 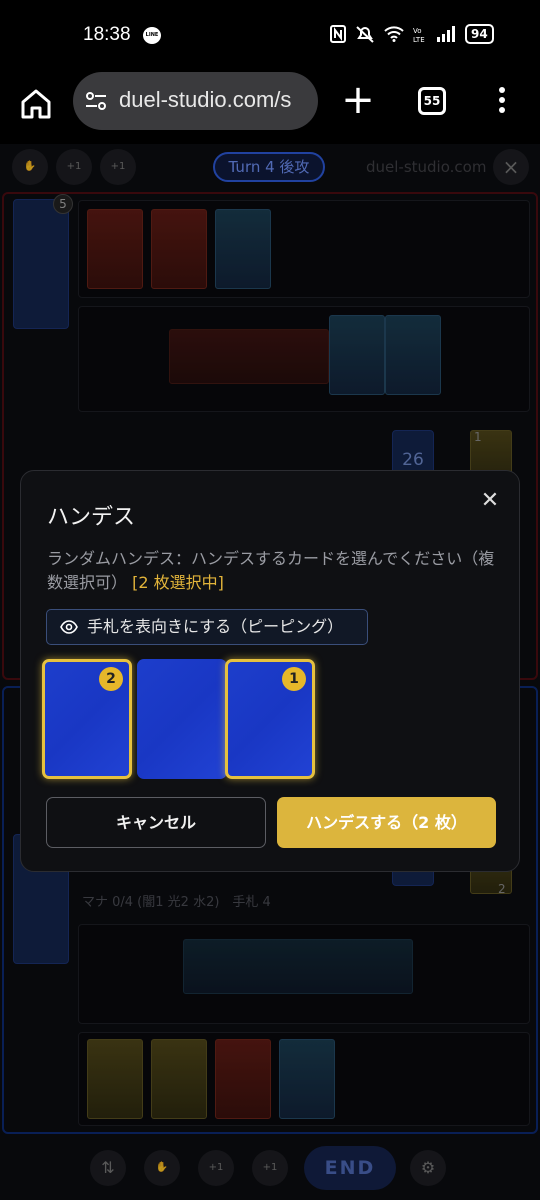 I want to click on line-app-icon: LINE, so click(x=152, y=35).